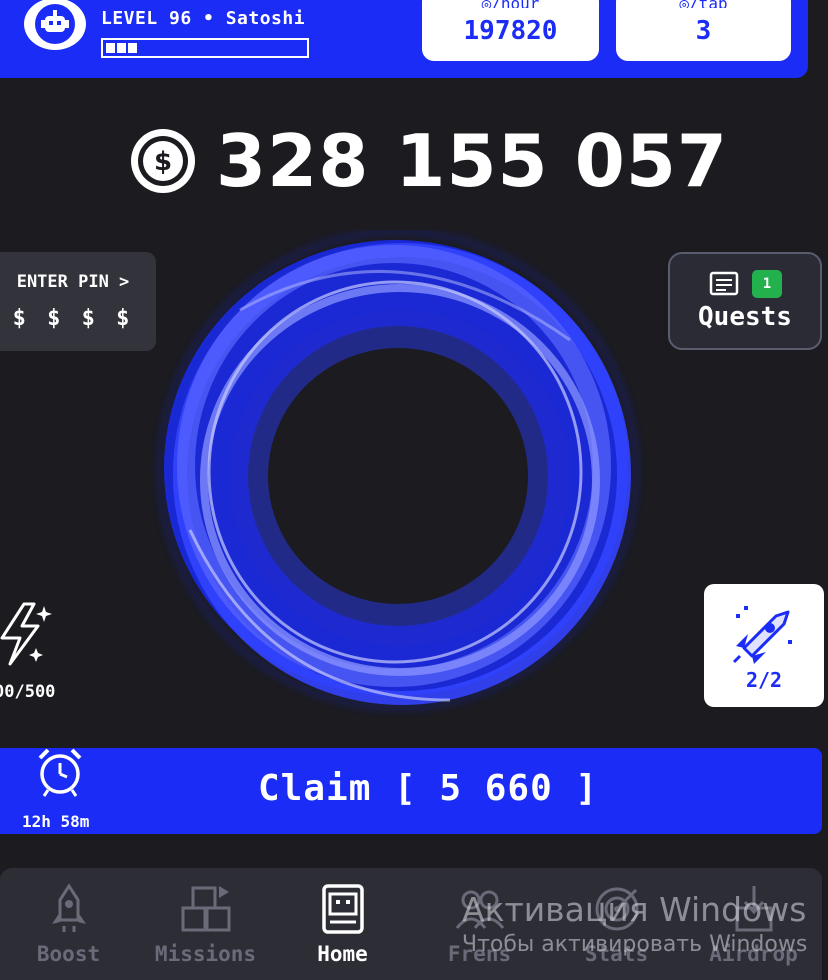 The height and width of the screenshot is (980, 828). I want to click on nav-label-missions: Missions, so click(205, 954).